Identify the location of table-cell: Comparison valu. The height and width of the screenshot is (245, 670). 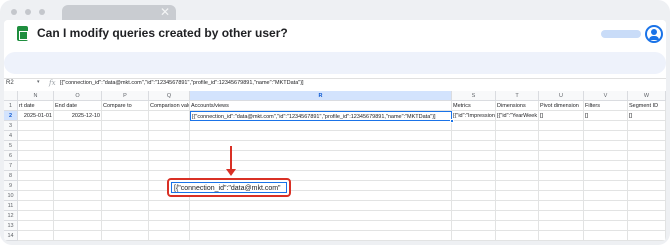
(169, 106).